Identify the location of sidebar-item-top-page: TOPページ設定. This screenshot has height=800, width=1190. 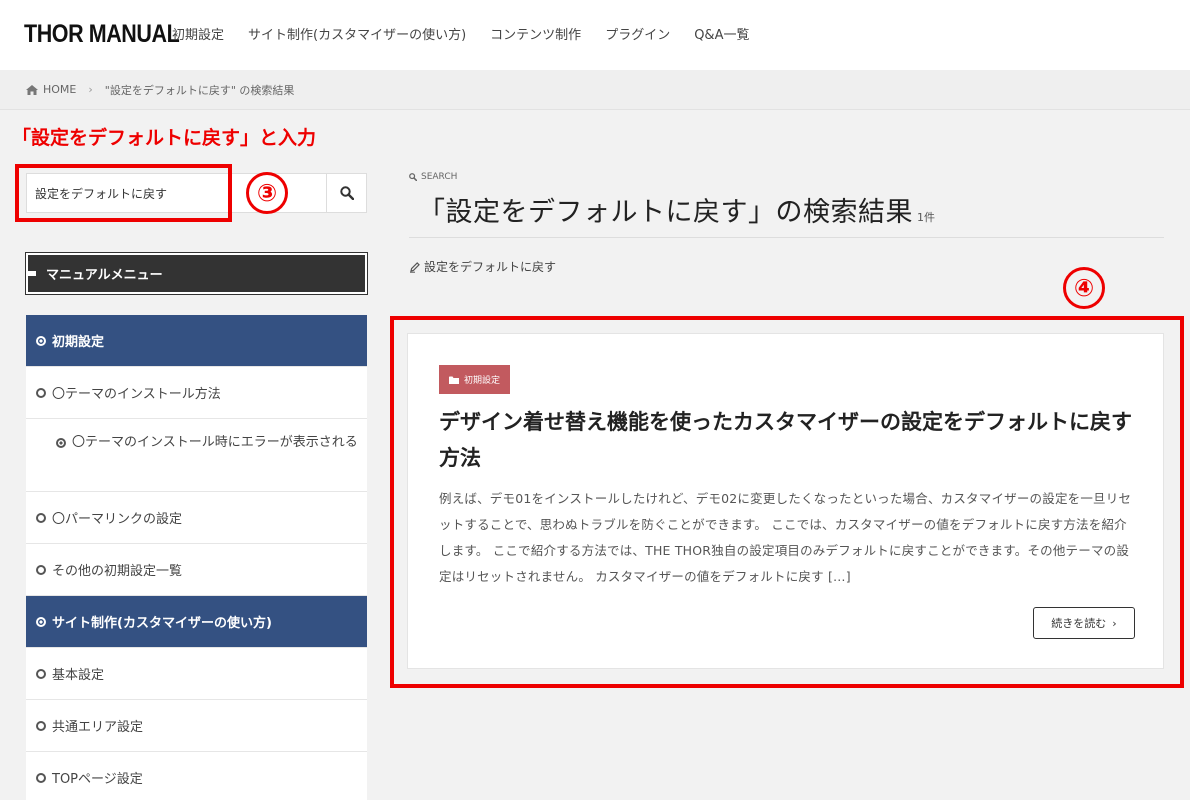
(196, 776).